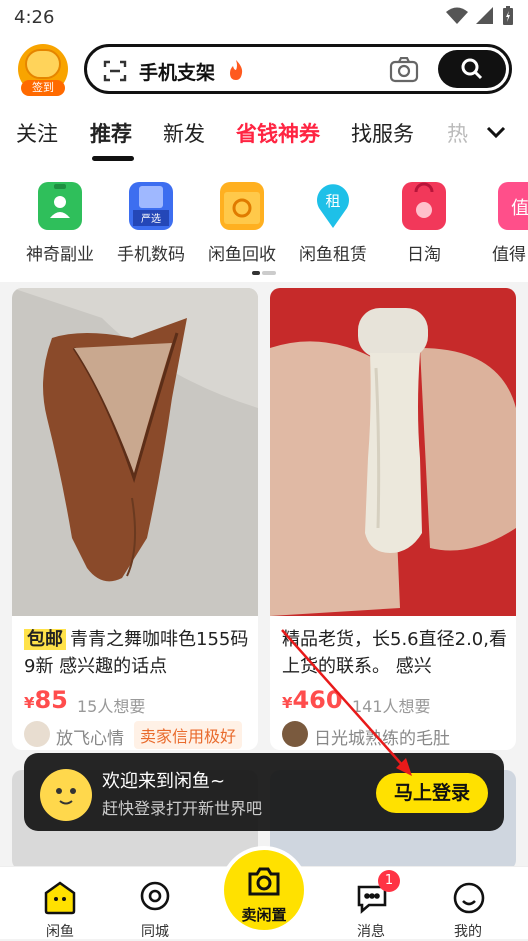 The height and width of the screenshot is (941, 528). Describe the element at coordinates (264, 792) in the screenshot. I see `login-prompt-banner: 欢迎来到闲鱼~ 赶快登录打开新世界吧 马上登录` at that location.